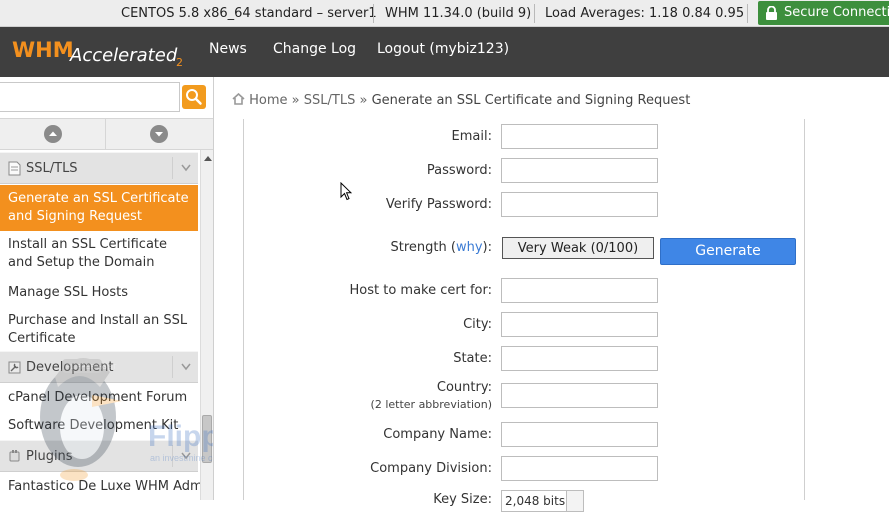 This screenshot has height=512, width=889. What do you see at coordinates (836, 12) in the screenshot?
I see `secure-connection-label: Secure Connection` at bounding box center [836, 12].